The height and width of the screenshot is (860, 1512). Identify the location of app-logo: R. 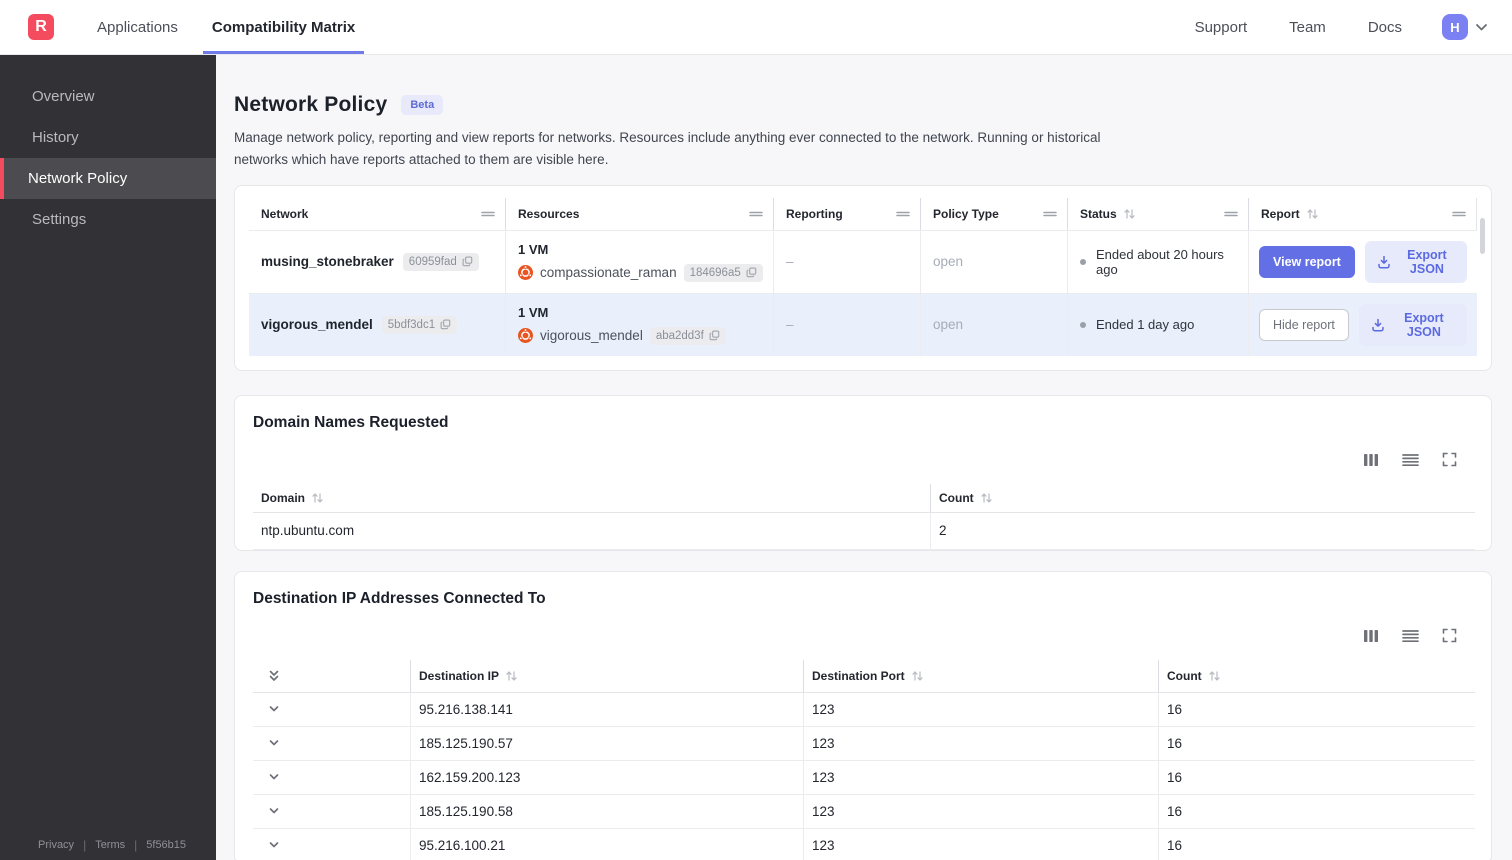
(41, 27).